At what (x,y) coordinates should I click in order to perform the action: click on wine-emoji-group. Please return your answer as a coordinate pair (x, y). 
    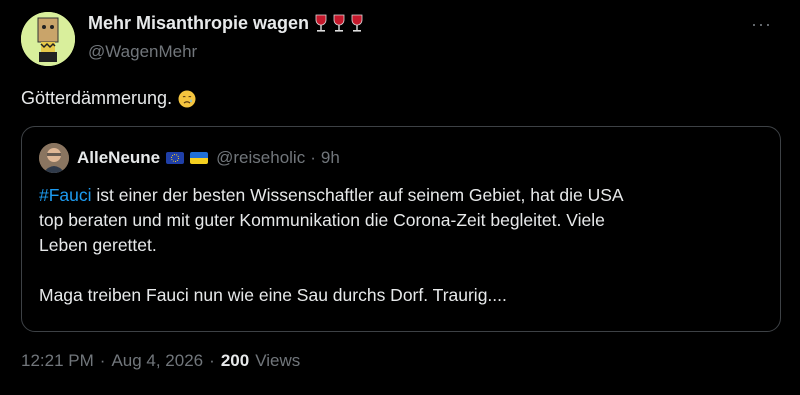
    Looking at the image, I should click on (339, 24).